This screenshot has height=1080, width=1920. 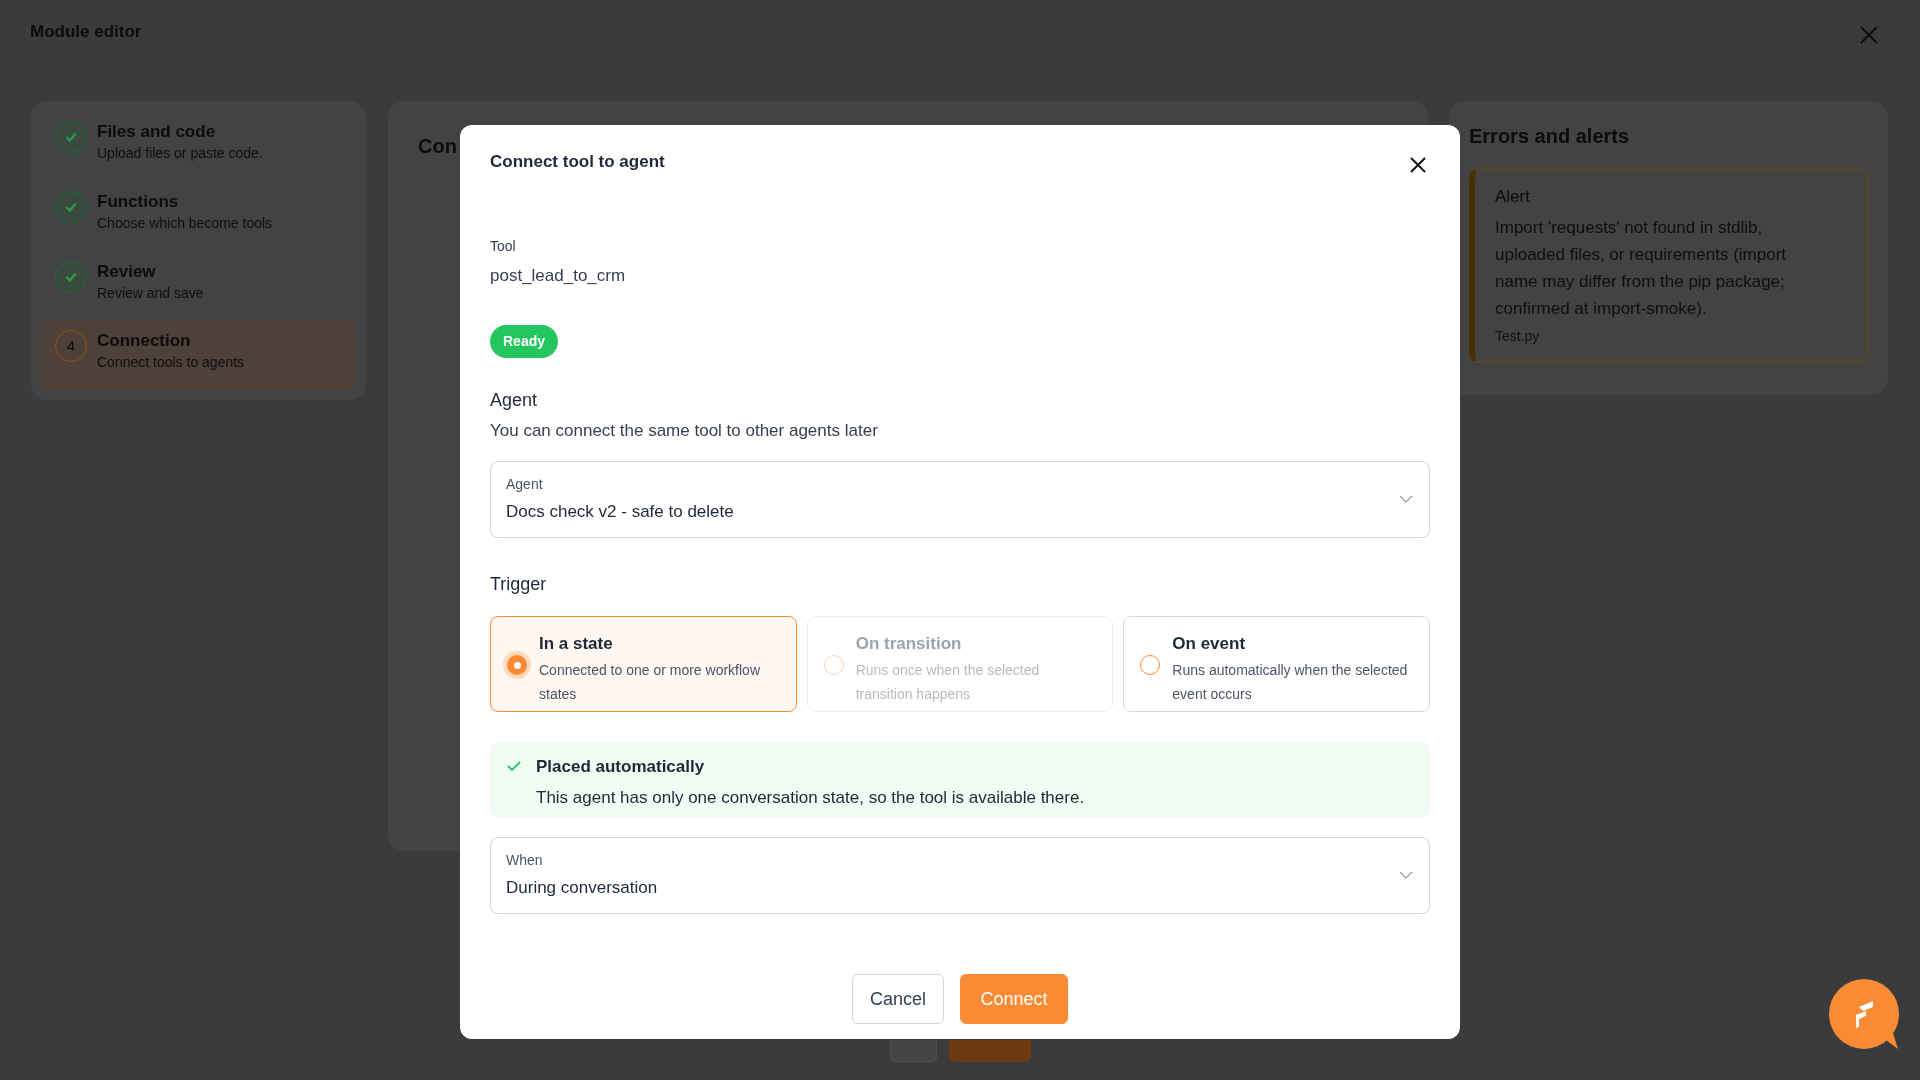 I want to click on cancel-button: Cancel, so click(x=898, y=999).